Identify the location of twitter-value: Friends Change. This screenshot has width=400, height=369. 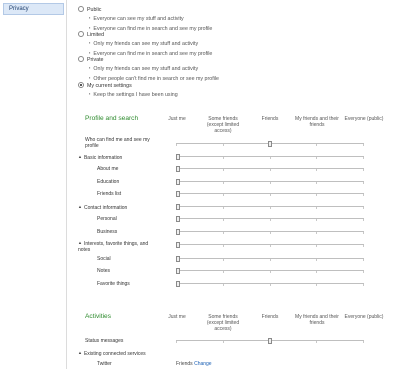
(194, 364).